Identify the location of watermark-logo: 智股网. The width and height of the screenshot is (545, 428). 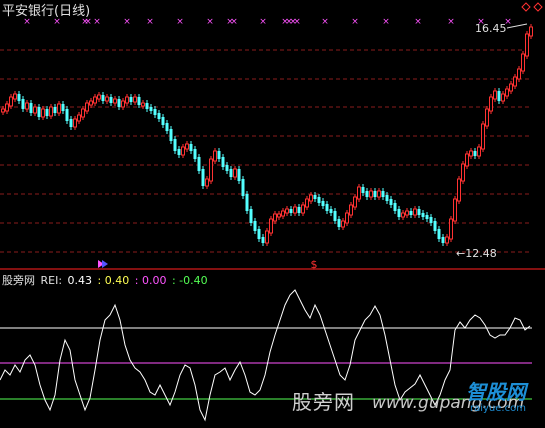
(496, 392).